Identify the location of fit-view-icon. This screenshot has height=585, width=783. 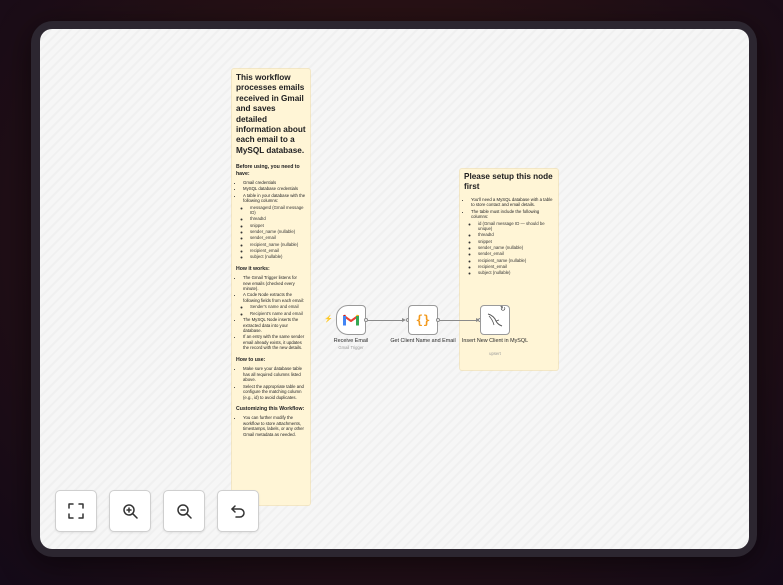
(76, 511).